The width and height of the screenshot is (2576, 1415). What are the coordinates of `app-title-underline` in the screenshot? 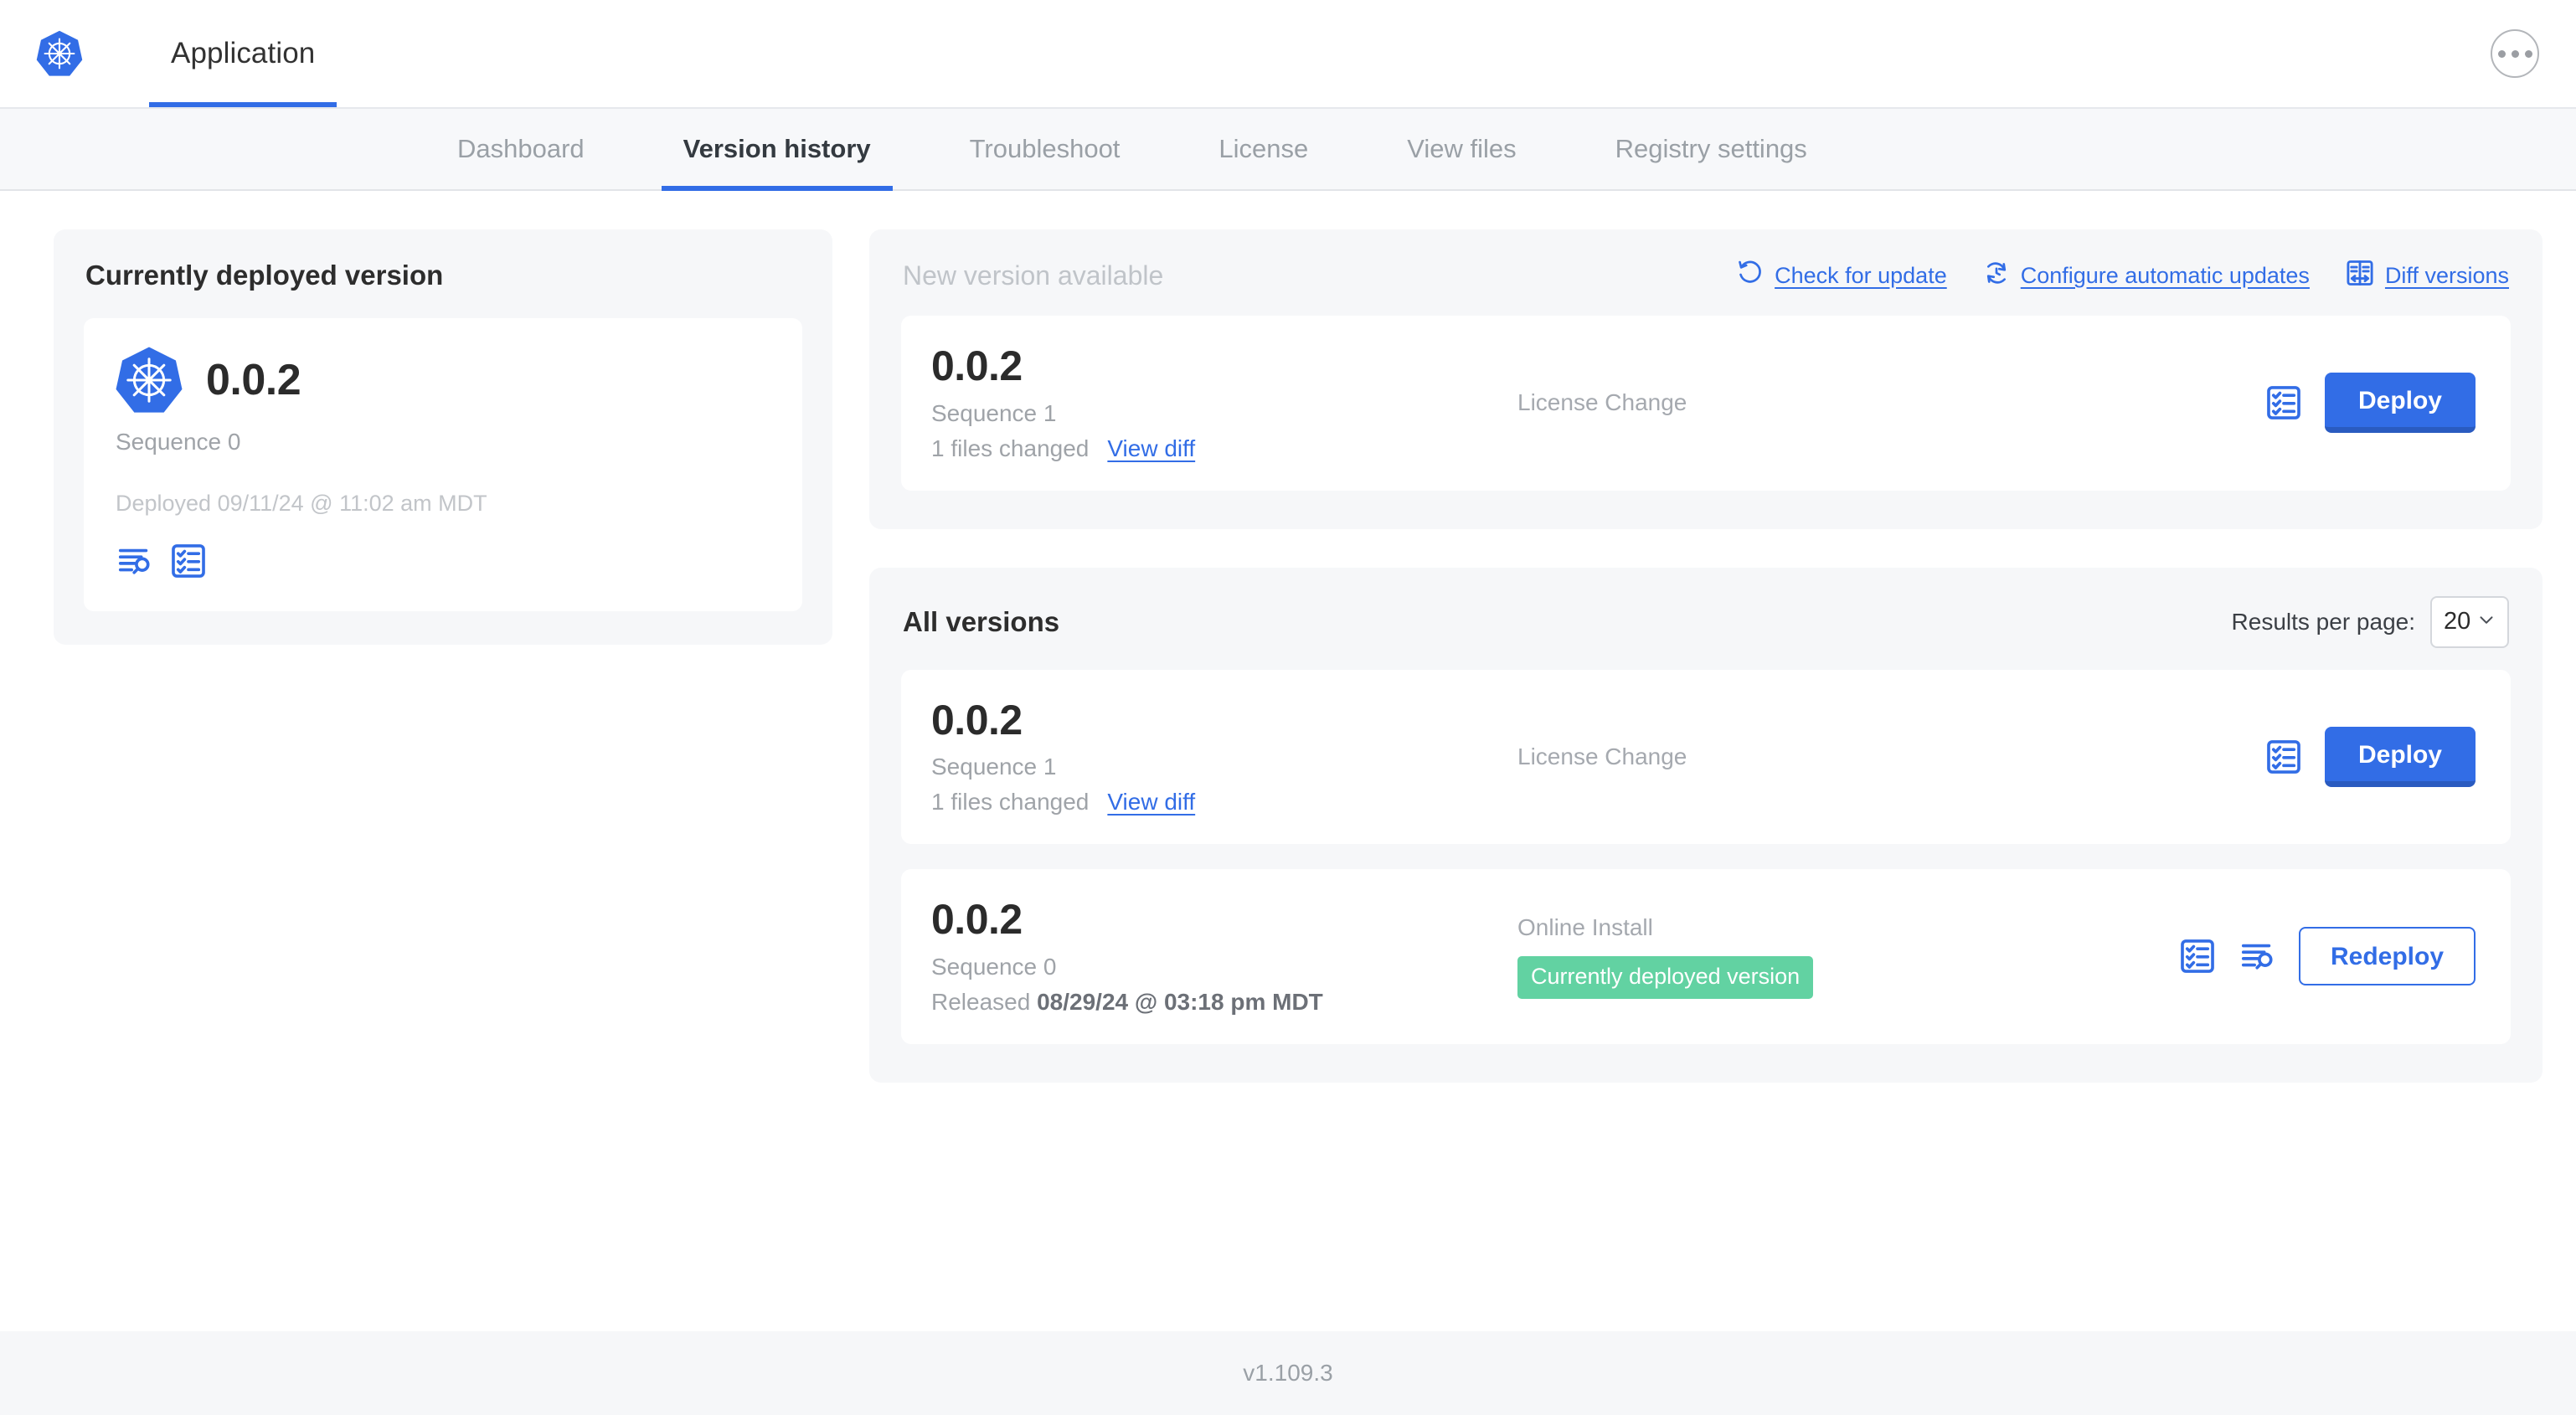 It's located at (243, 104).